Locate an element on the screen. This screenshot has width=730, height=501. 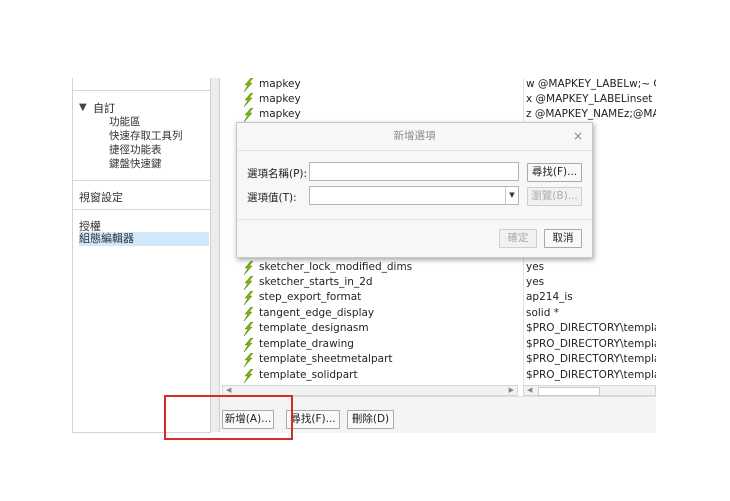
option-value: z @MAPKEY_NAMEz;@MA is located at coordinates (591, 114).